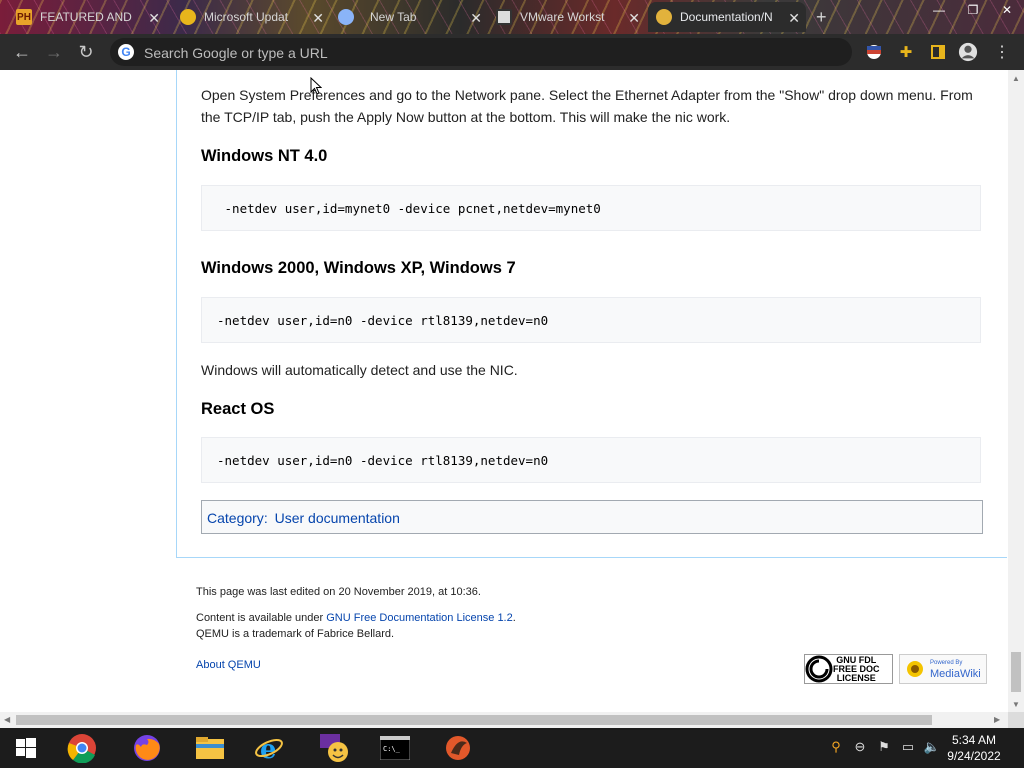 This screenshot has width=1024, height=768. I want to click on scroll-right-arrow-icon: ▶, so click(997, 719).